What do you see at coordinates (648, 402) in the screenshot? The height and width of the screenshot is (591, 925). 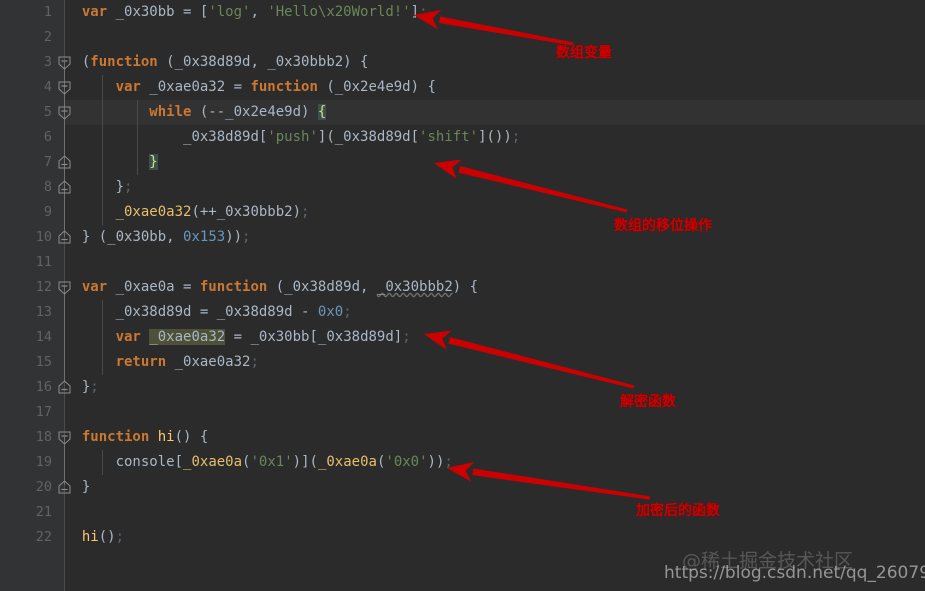 I see `annotation-decrypt-function: 解密函数` at bounding box center [648, 402].